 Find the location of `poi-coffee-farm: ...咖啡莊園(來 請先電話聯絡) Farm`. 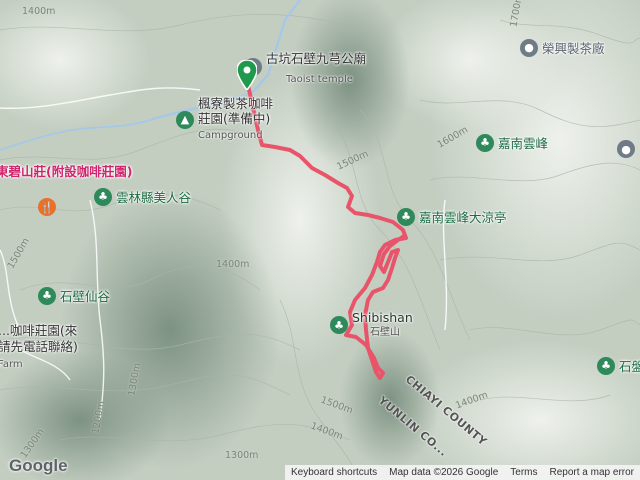

poi-coffee-farm: ...咖啡莊園(來 請先電話聯絡) Farm is located at coordinates (39, 347).